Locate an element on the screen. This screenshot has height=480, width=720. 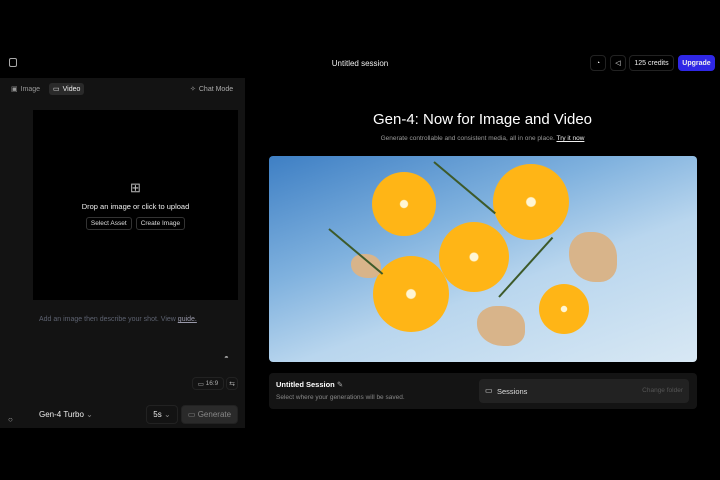
pencil-icon: ✎ is located at coordinates (340, 384).